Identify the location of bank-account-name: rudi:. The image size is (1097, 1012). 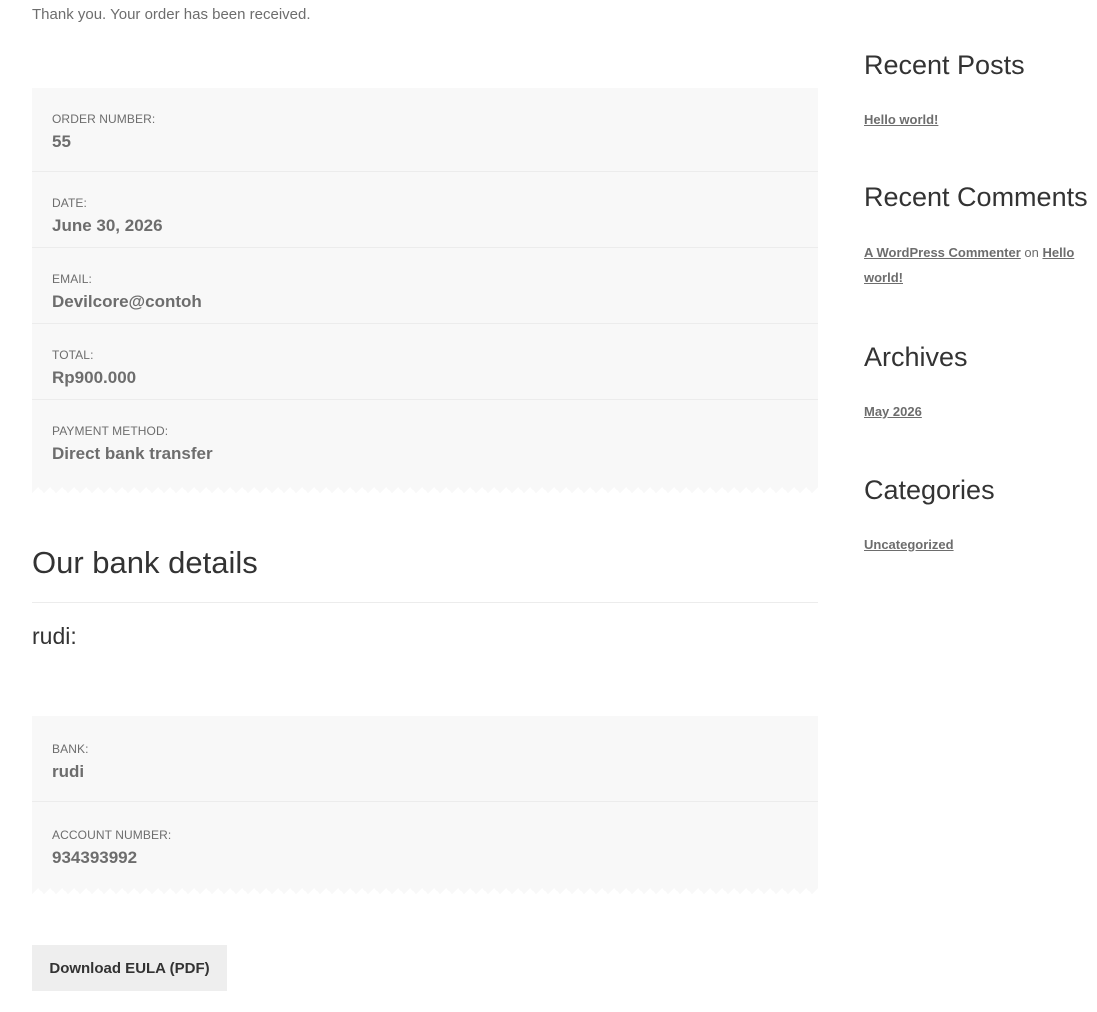
(54, 636).